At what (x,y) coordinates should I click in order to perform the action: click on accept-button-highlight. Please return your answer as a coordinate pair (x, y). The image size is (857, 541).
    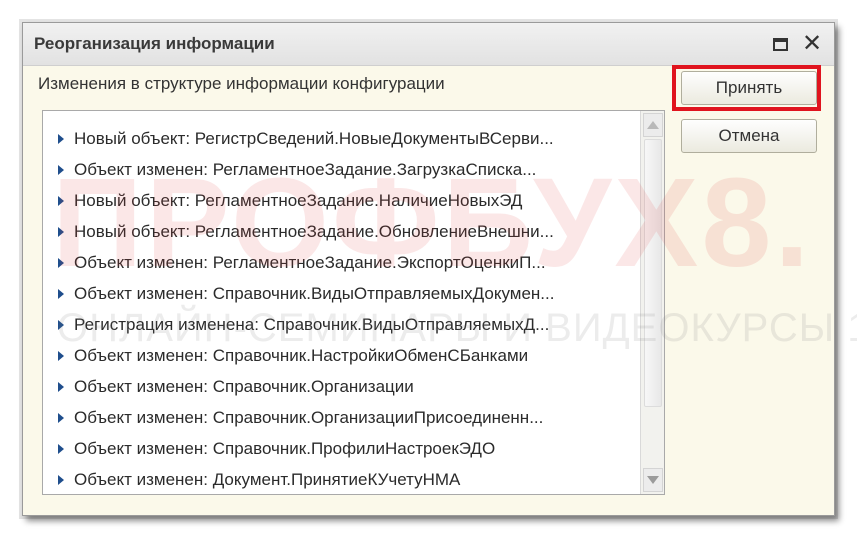
    Looking at the image, I should click on (746, 88).